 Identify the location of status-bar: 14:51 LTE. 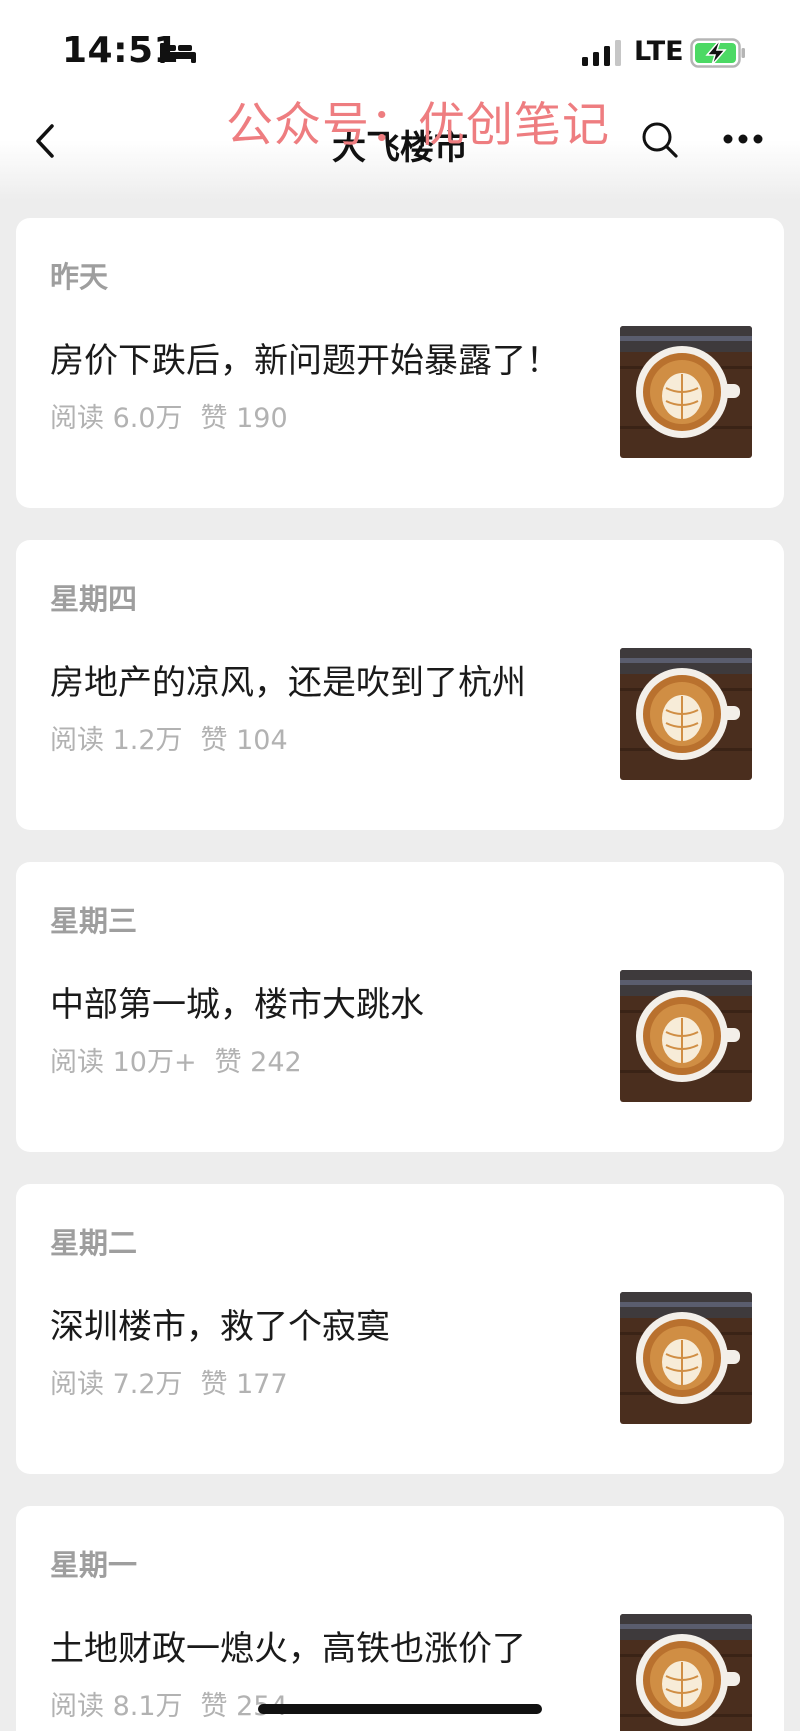
(400, 50).